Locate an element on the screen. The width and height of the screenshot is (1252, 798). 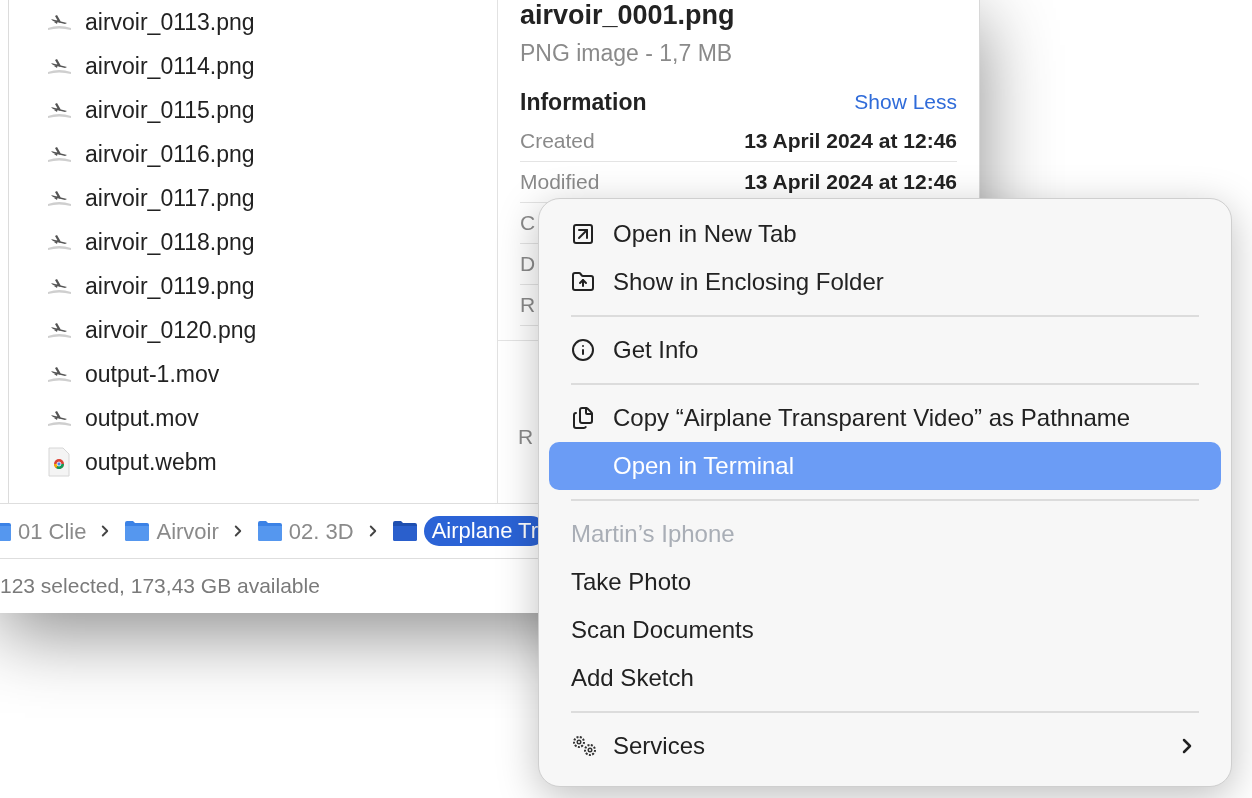
preview-footer-text: R is located at coordinates (526, 436).